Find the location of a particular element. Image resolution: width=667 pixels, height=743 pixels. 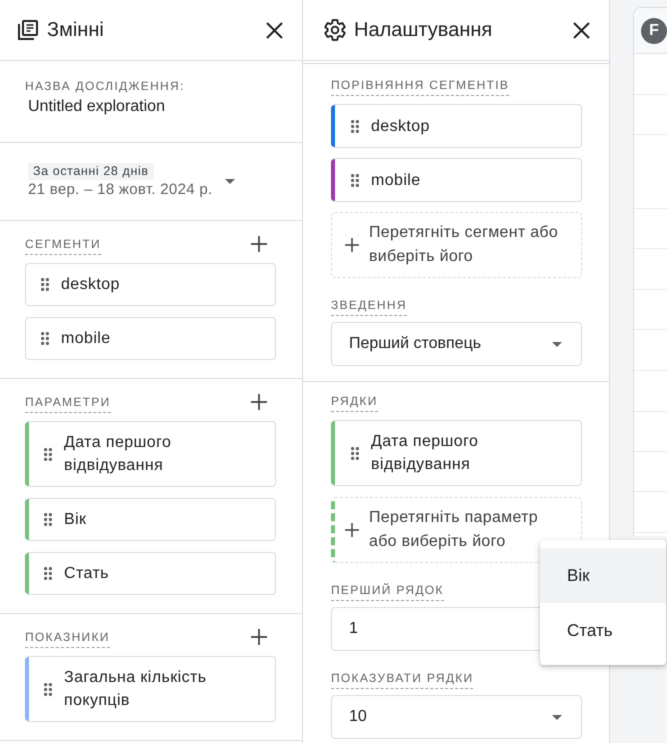

dimension-item: Вік is located at coordinates (150, 519).